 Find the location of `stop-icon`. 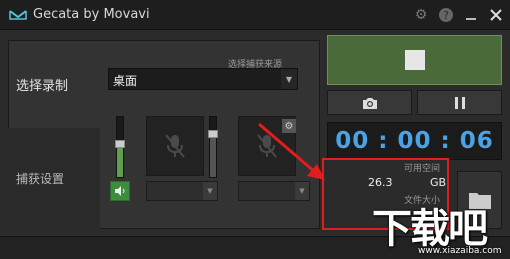

stop-icon is located at coordinates (414, 60).